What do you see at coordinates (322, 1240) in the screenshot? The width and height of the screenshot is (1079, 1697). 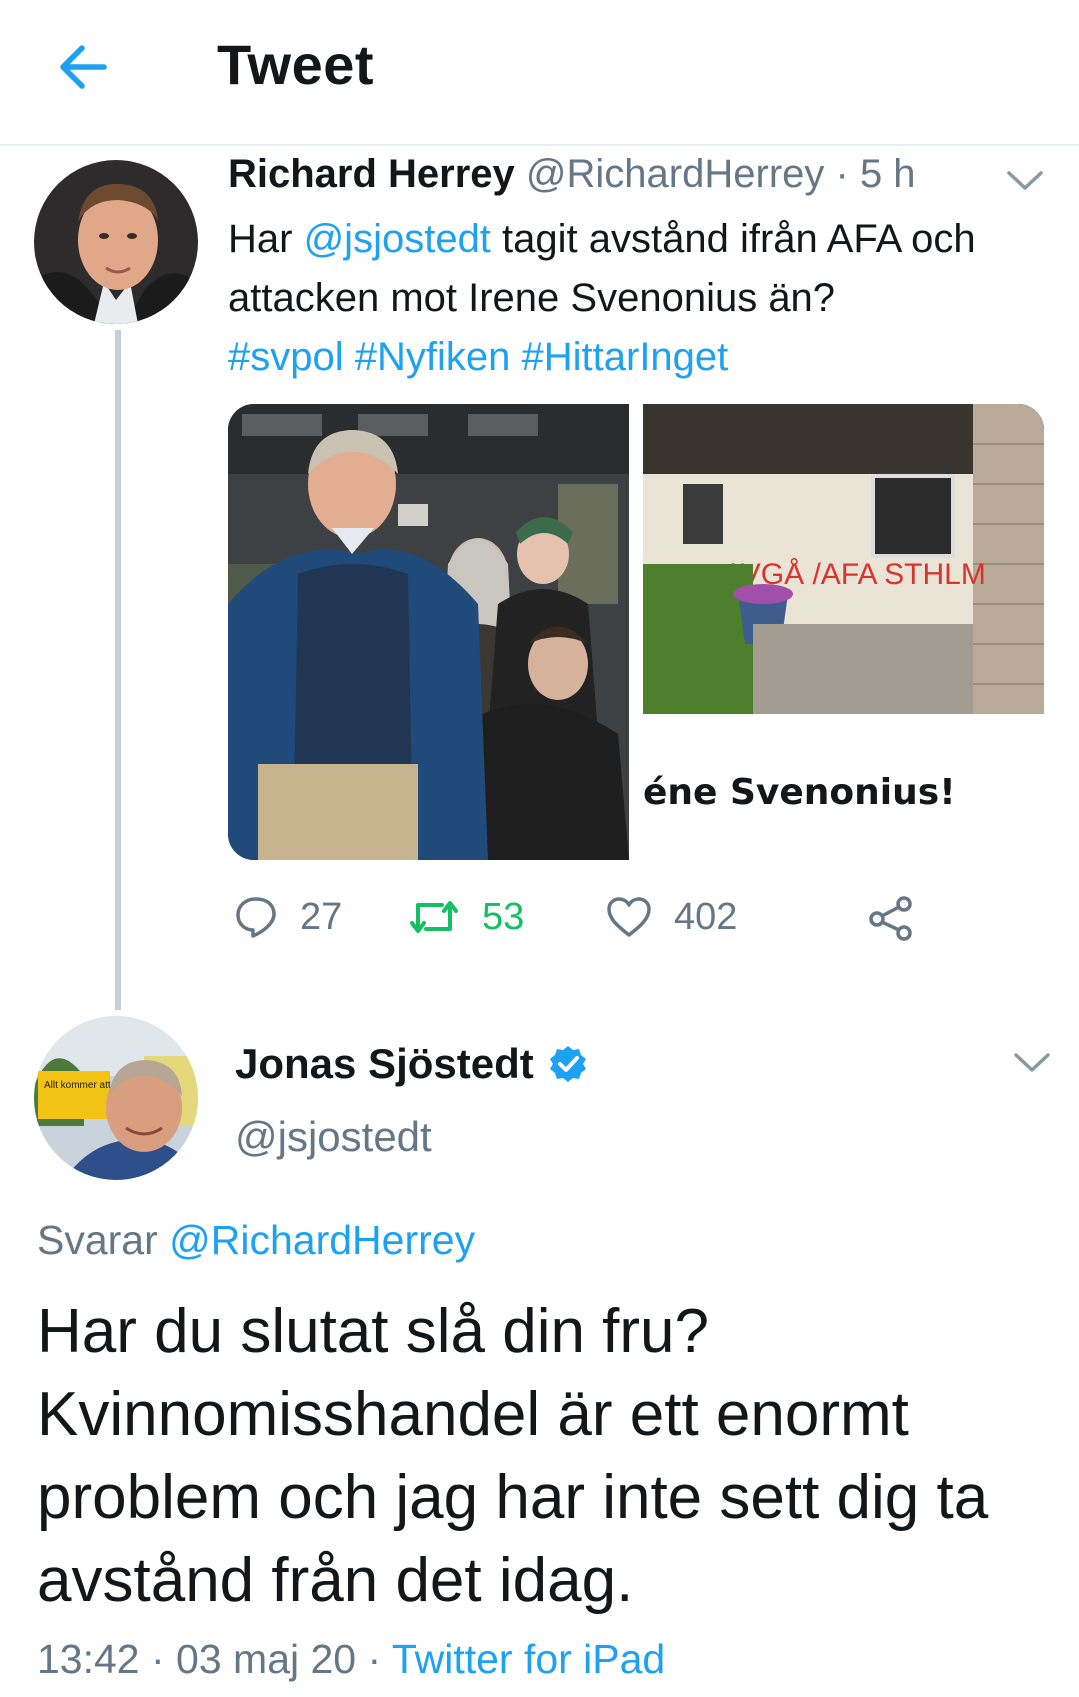 I see `reply-to-mention: @RichardHerrey` at bounding box center [322, 1240].